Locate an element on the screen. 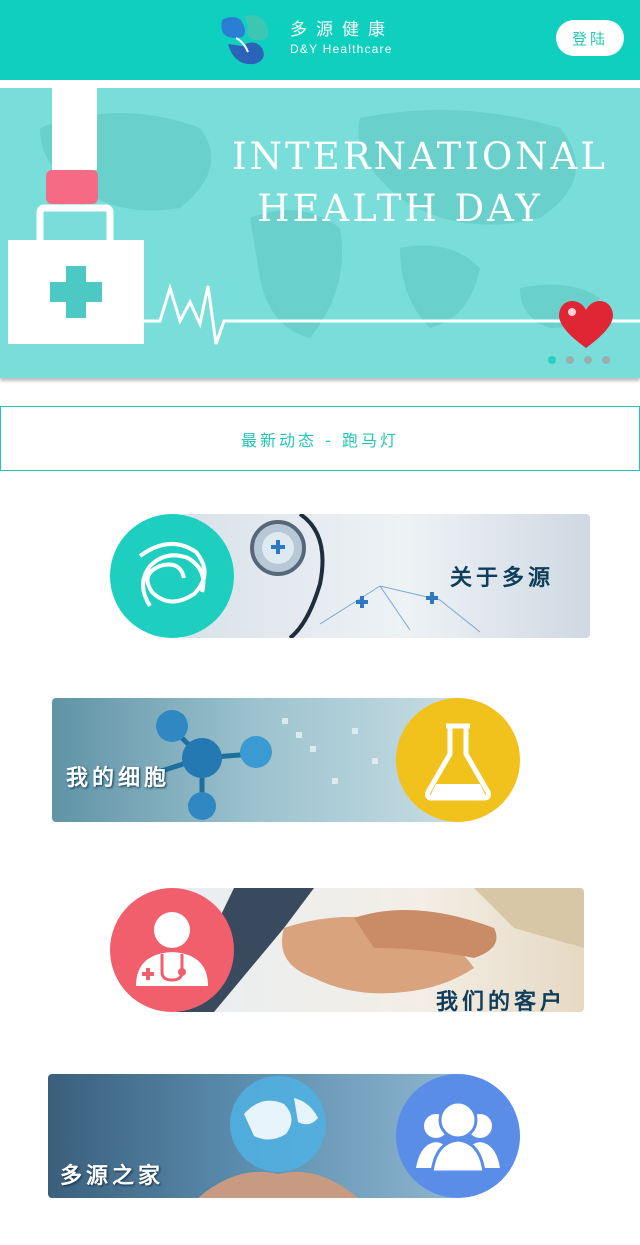 Image resolution: width=640 pixels, height=1245 pixels. doctor-icon is located at coordinates (172, 949).